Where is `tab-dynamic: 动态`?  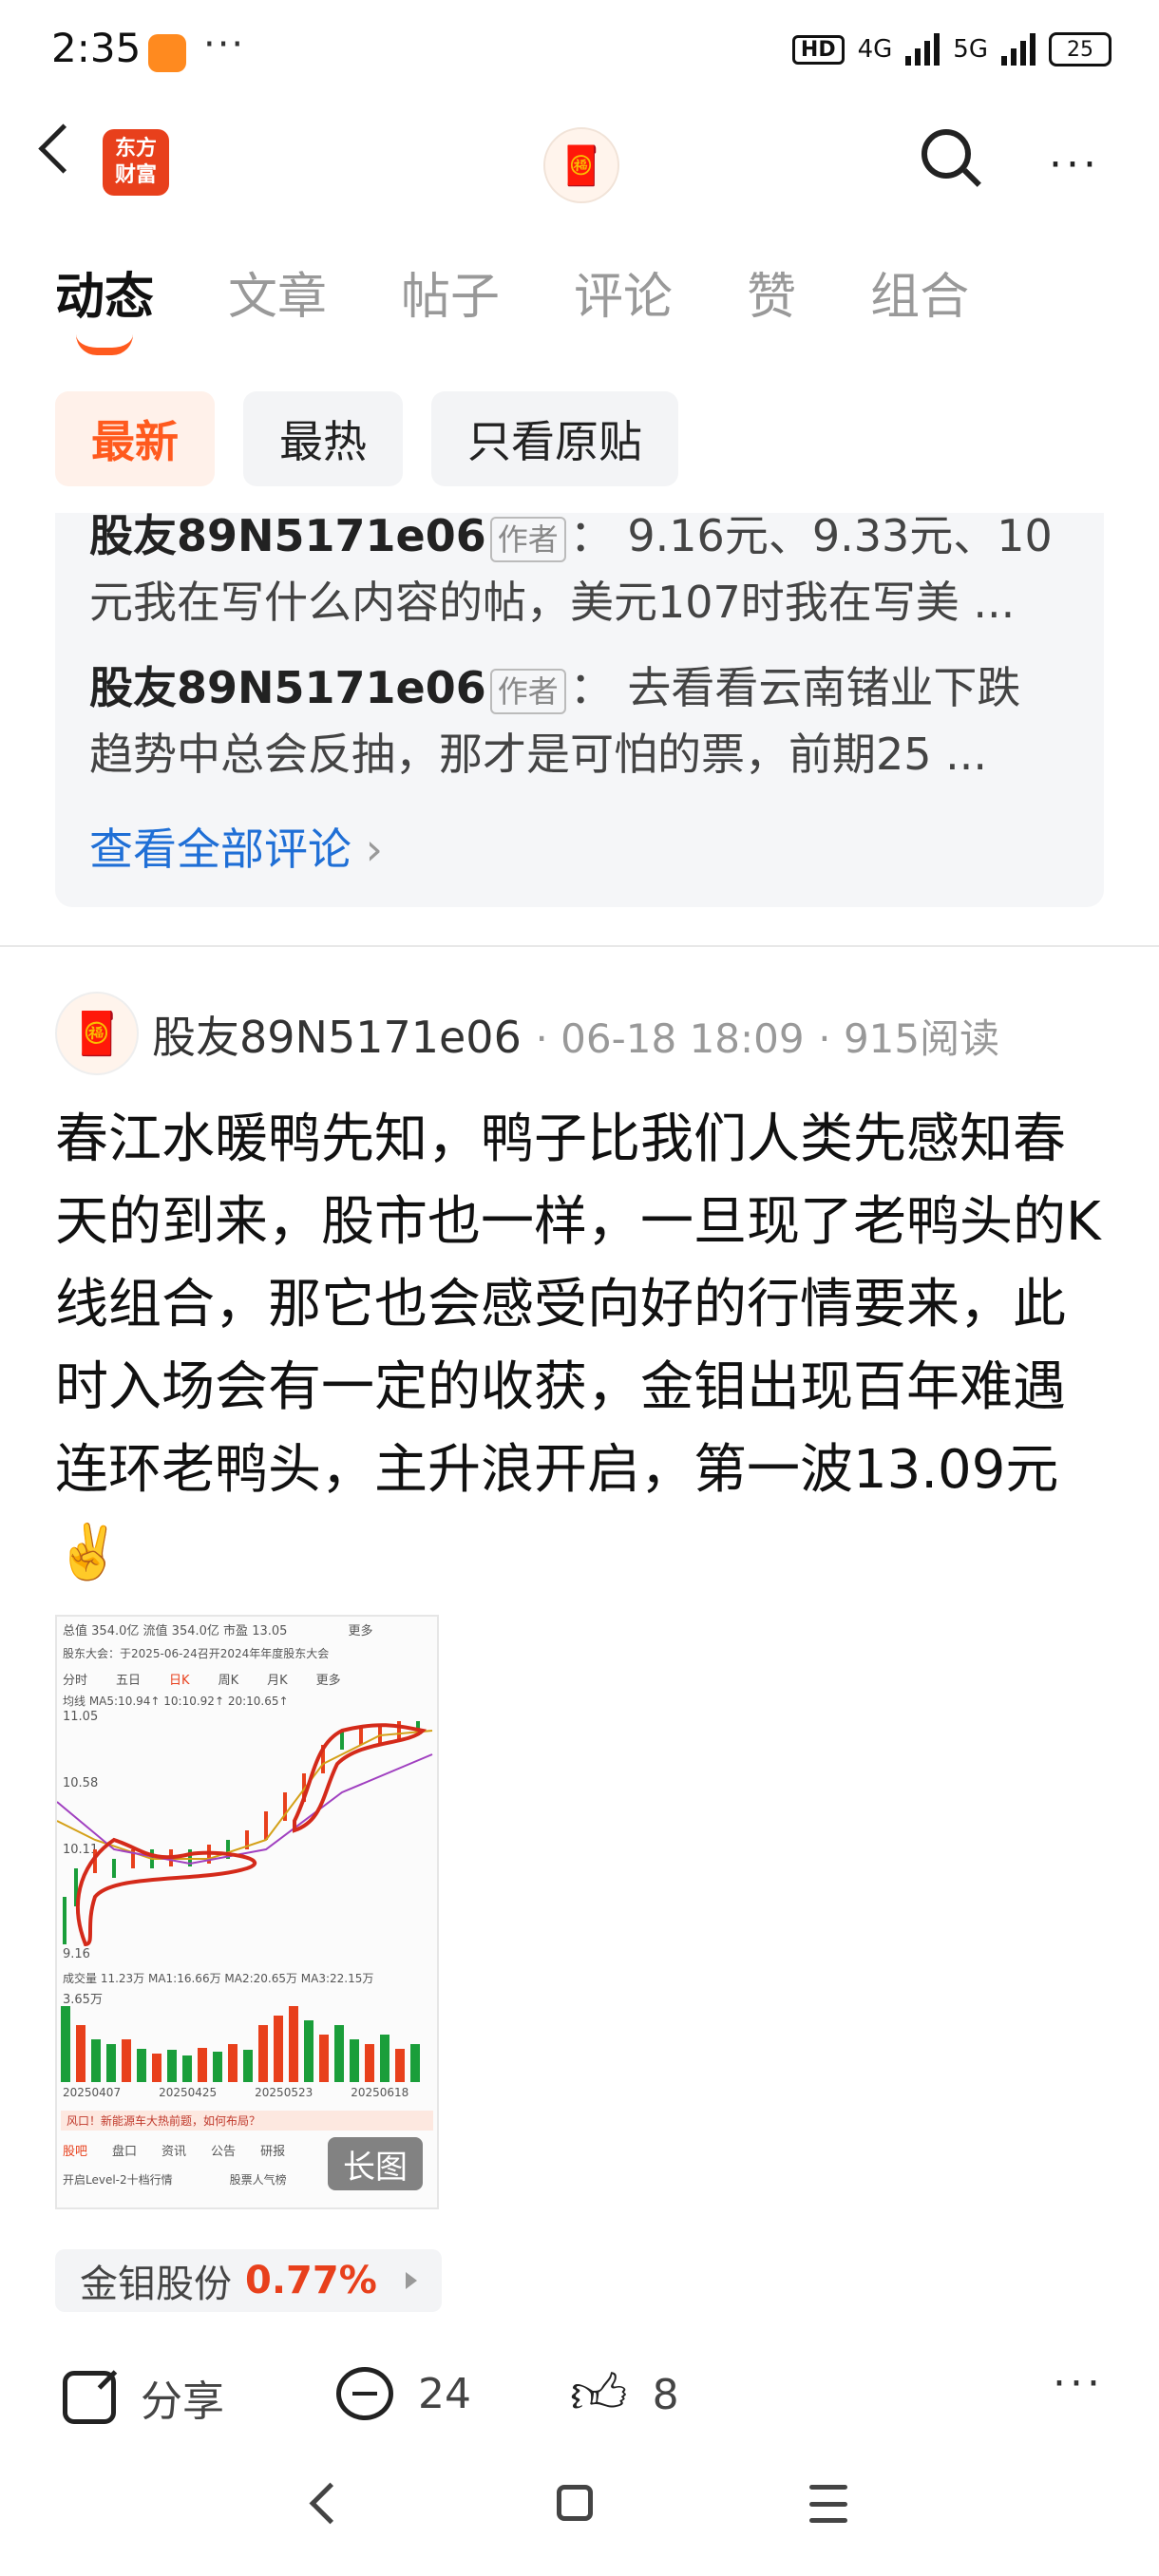 tab-dynamic: 动态 is located at coordinates (105, 305).